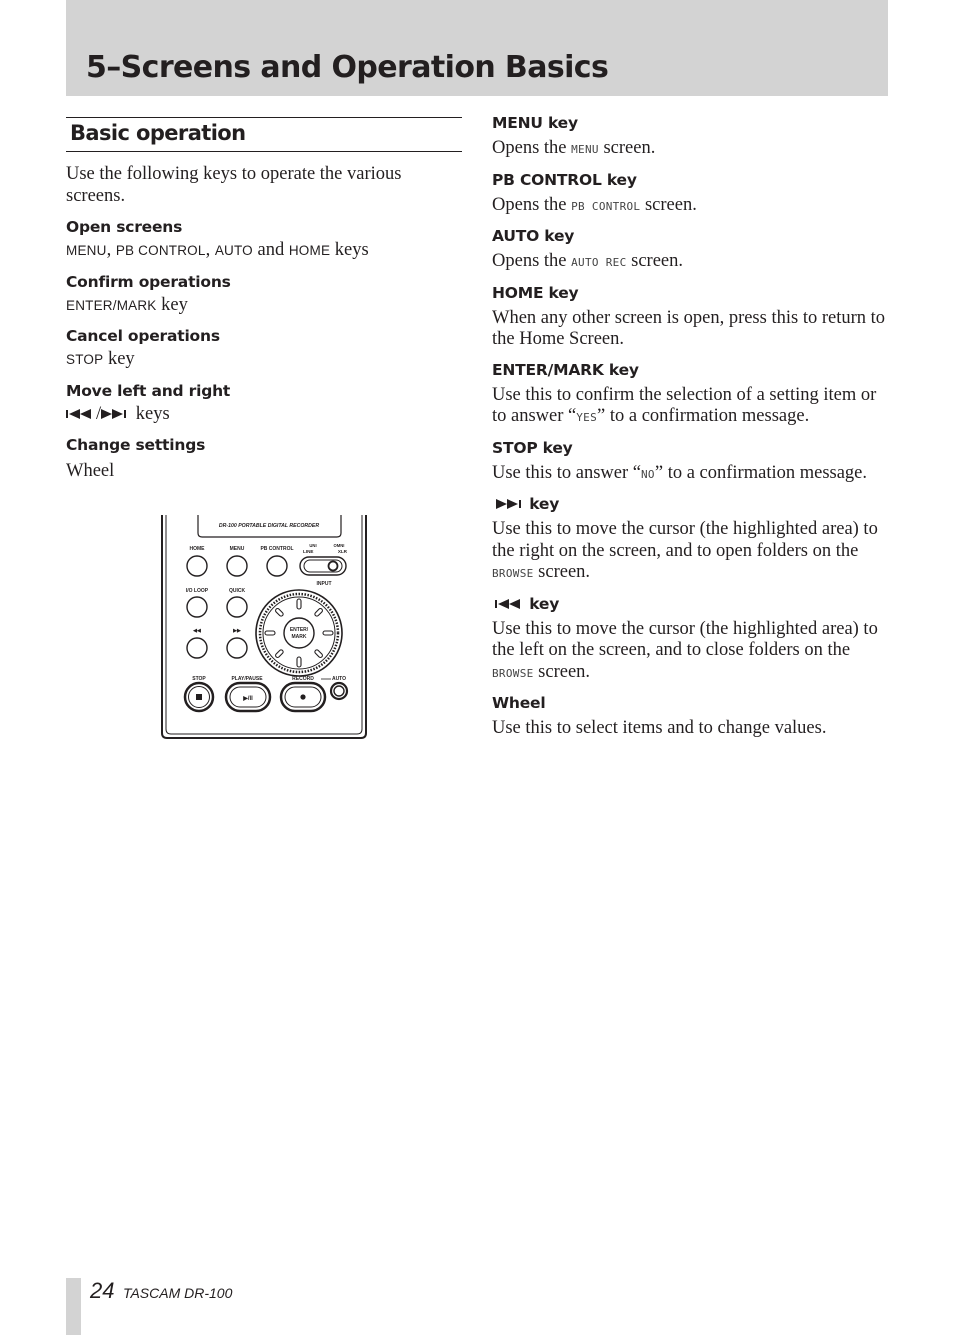  I want to click on text-fragment: key, so click(119, 359).